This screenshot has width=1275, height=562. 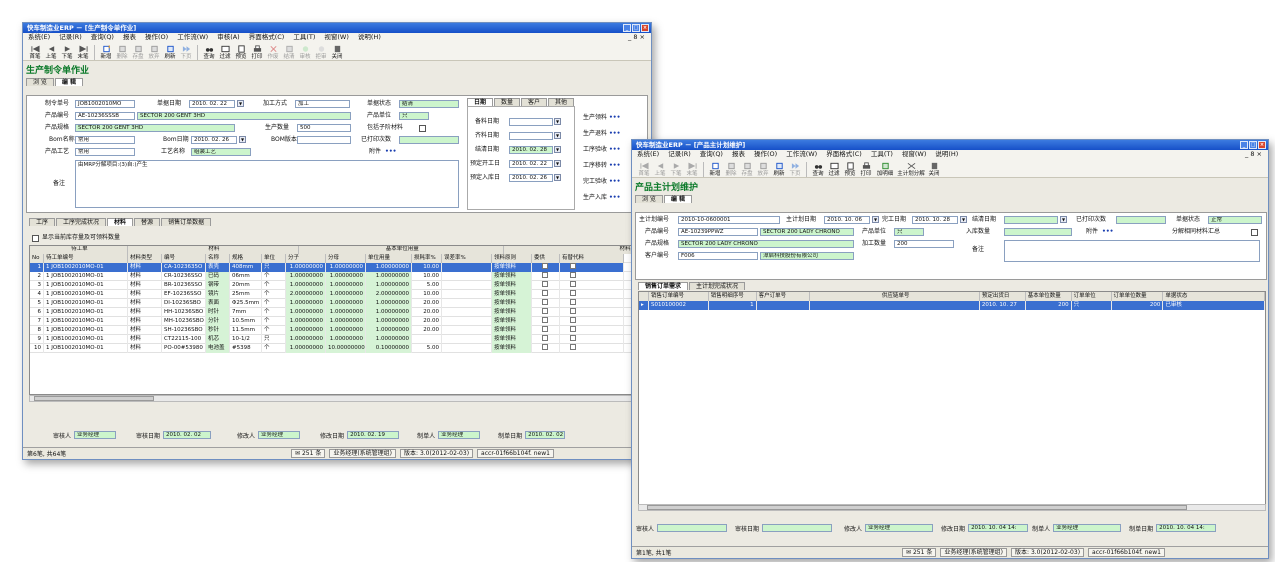 I want to click on menu-report: 报表, so click(x=738, y=154).